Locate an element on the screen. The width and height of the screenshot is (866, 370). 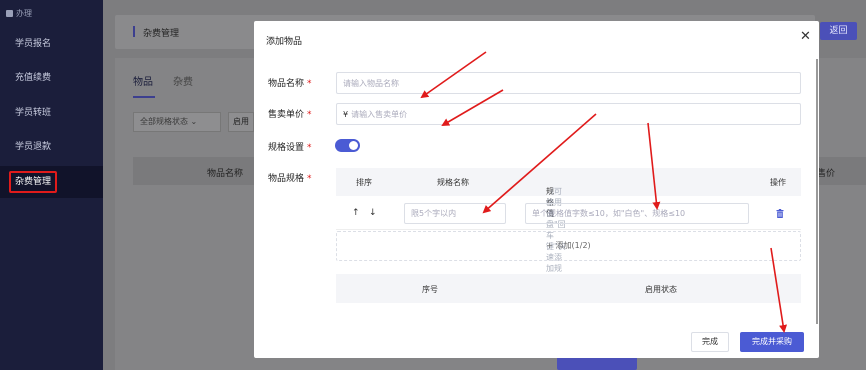
sidebar-section-header: 办理 is located at coordinates (19, 13).